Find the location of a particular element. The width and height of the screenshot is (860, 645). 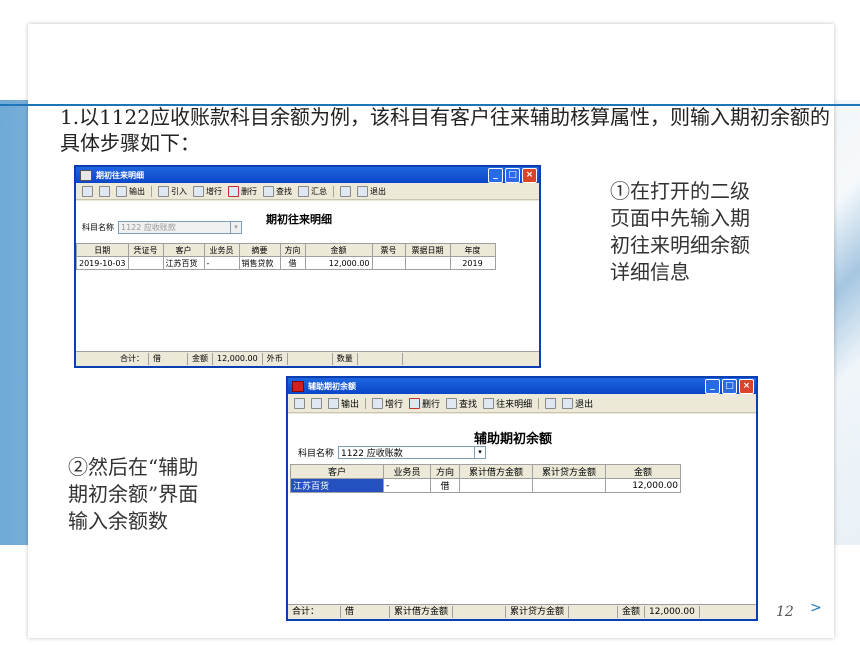

status-fx-label: 外币 is located at coordinates (275, 359).